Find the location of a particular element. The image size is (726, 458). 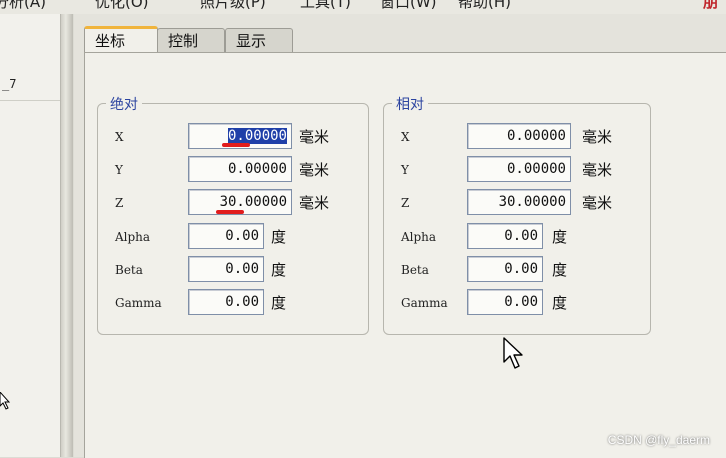

rel-y-unit: 毫米 is located at coordinates (597, 170).